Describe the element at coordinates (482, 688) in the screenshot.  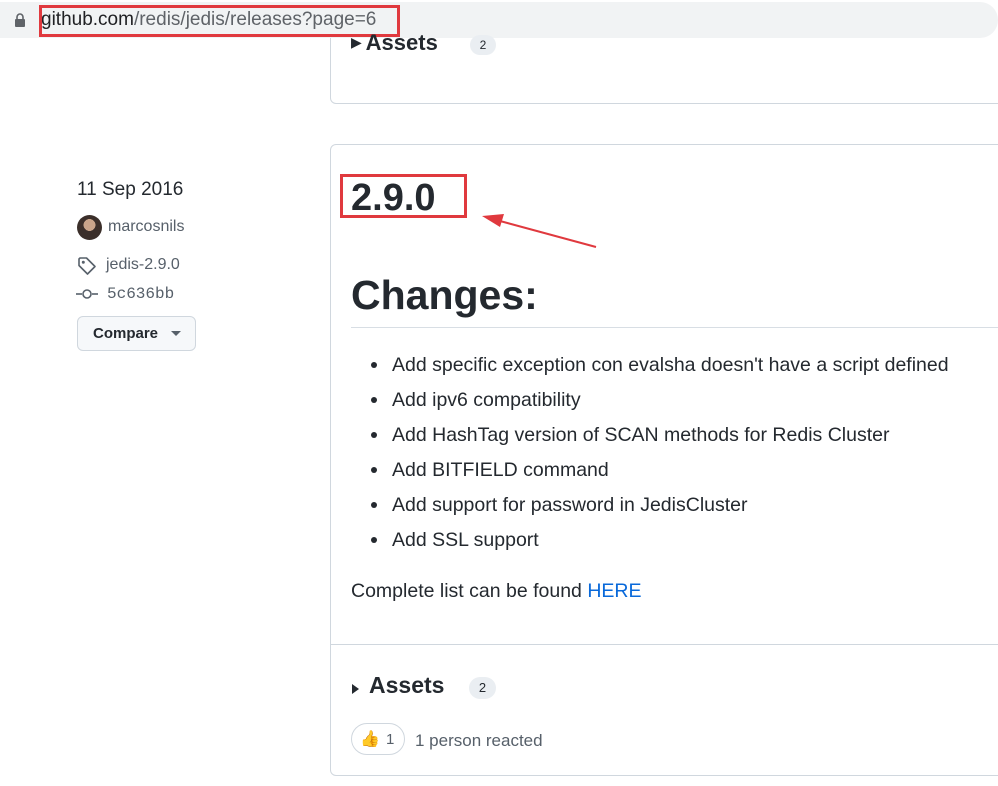
I see `assets-count-badge: 2` at that location.